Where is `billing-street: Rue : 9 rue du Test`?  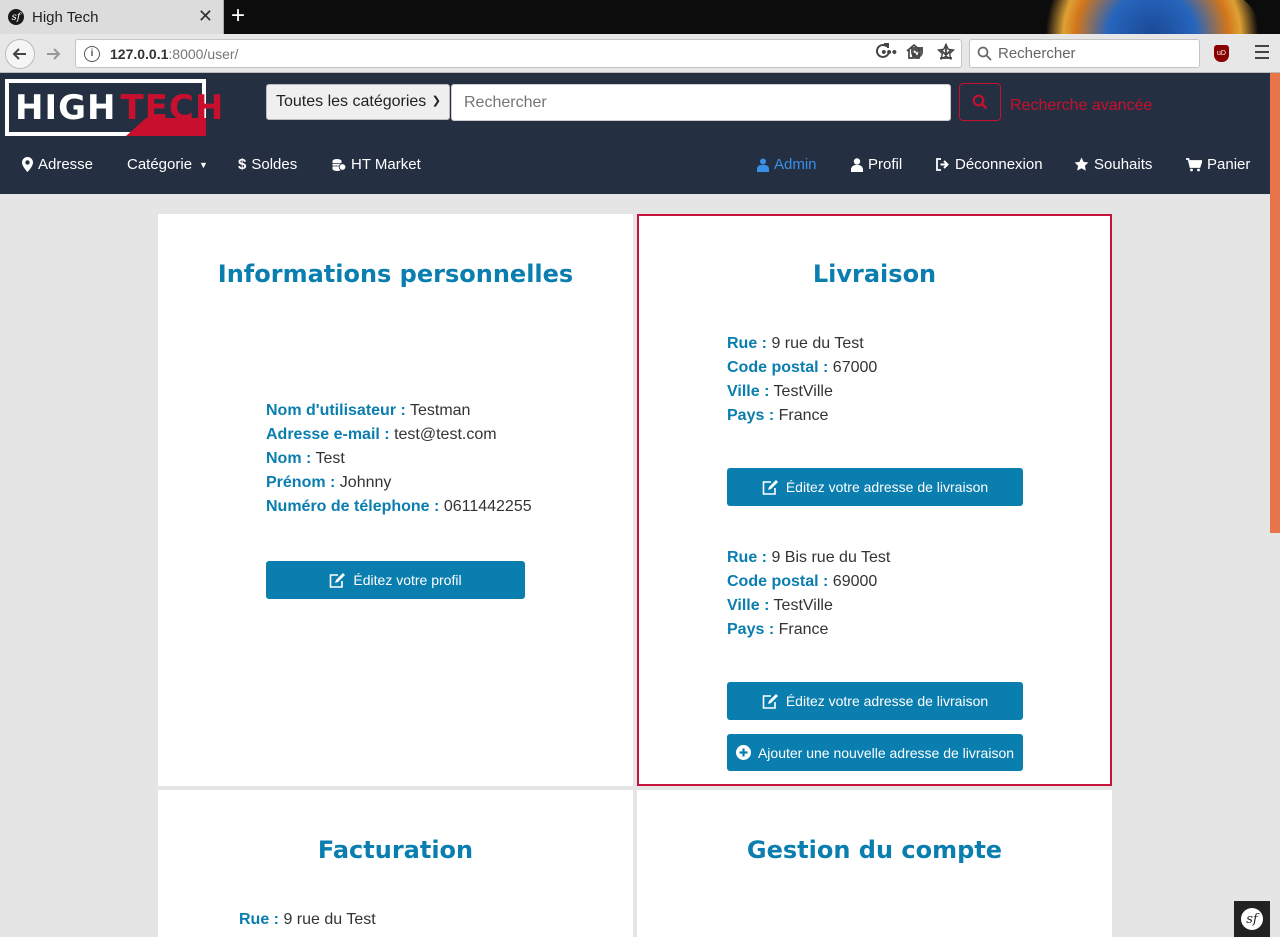
billing-street: Rue : 9 rue du Test is located at coordinates (307, 920).